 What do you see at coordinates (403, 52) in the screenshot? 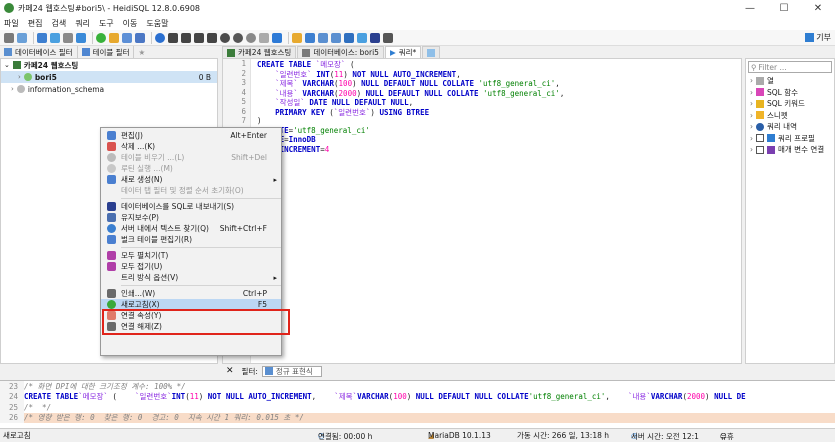
I see `tab-query: ▶ 쿼리*` at bounding box center [403, 52].